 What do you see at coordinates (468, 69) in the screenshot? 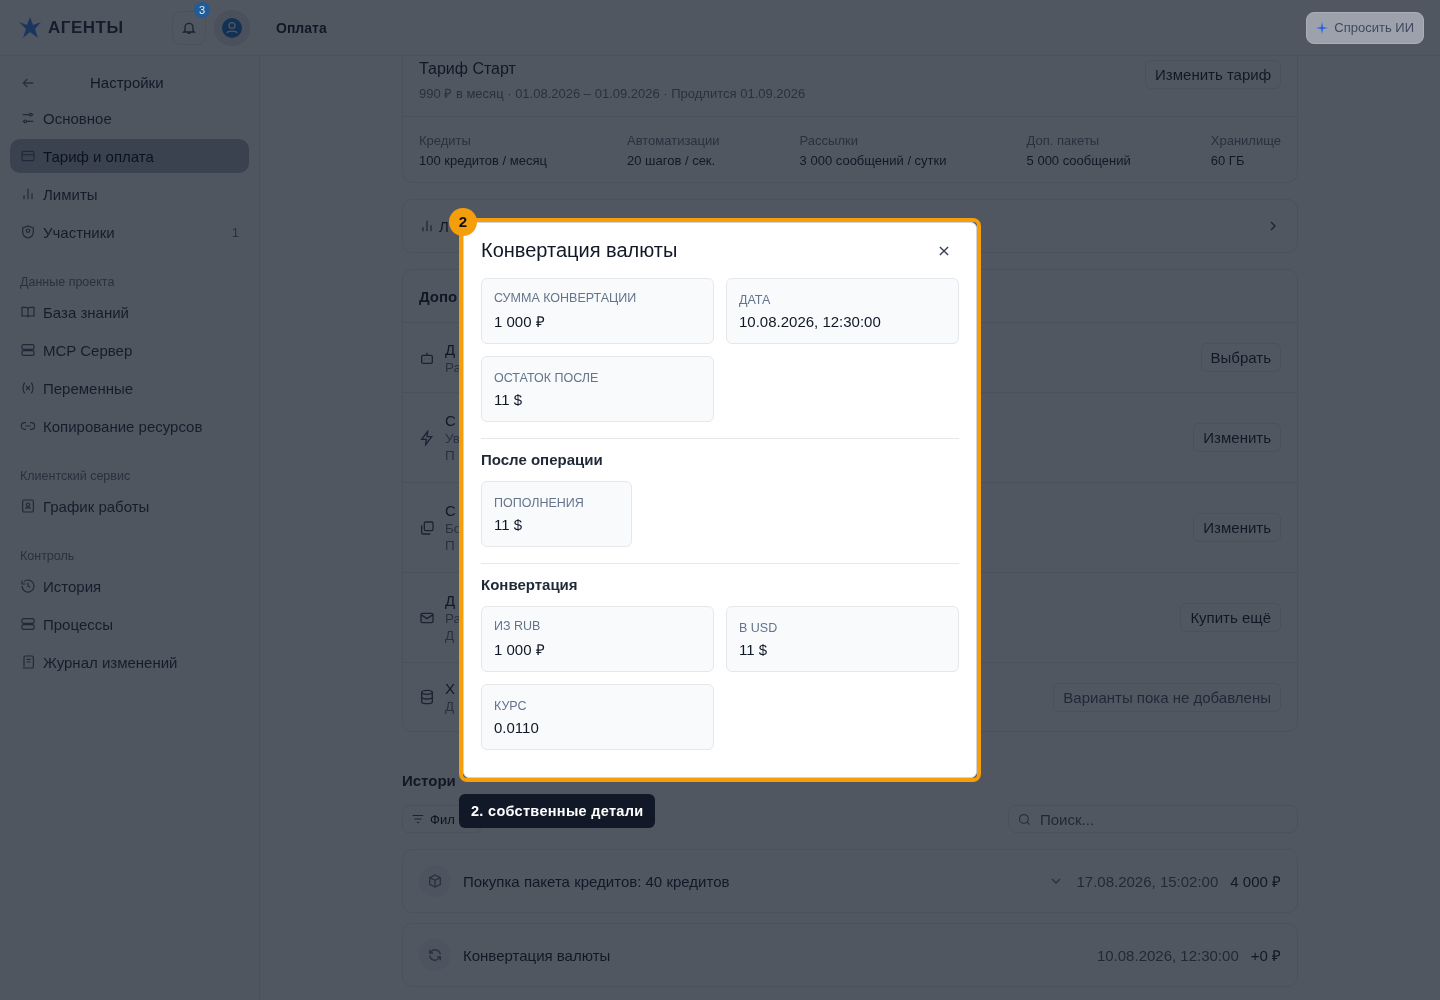
I see `plan-title: Тариф Старт` at bounding box center [468, 69].